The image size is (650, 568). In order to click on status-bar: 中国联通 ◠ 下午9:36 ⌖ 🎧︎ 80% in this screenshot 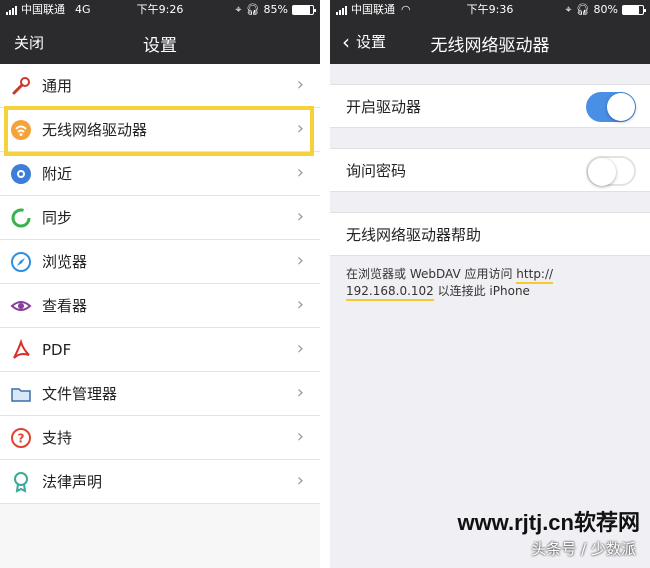, I will do `click(490, 10)`.